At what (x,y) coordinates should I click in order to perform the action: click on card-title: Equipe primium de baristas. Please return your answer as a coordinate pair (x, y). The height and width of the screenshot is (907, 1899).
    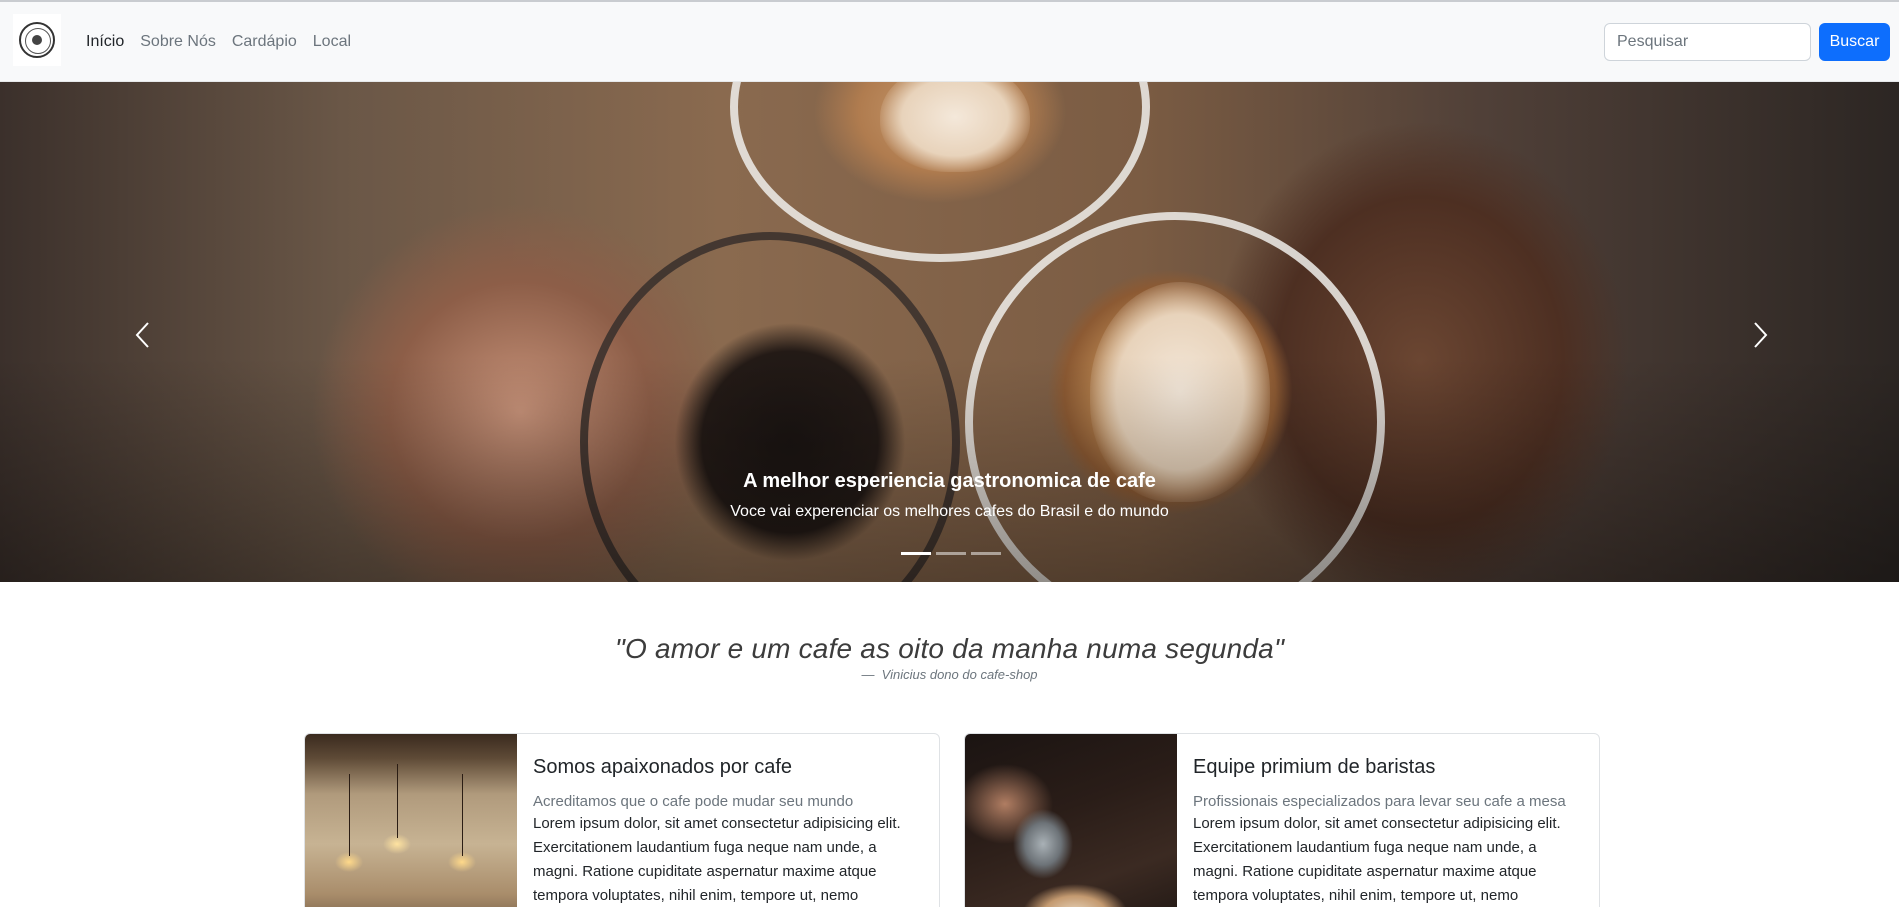
    Looking at the image, I should click on (1314, 767).